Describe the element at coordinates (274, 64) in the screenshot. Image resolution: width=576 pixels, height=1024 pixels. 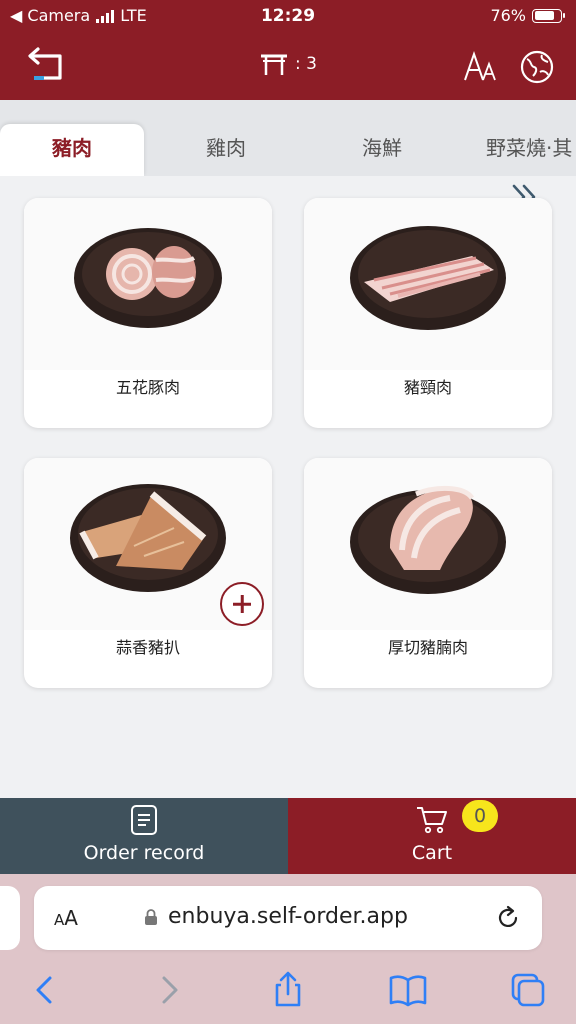
I see `table-icon` at that location.